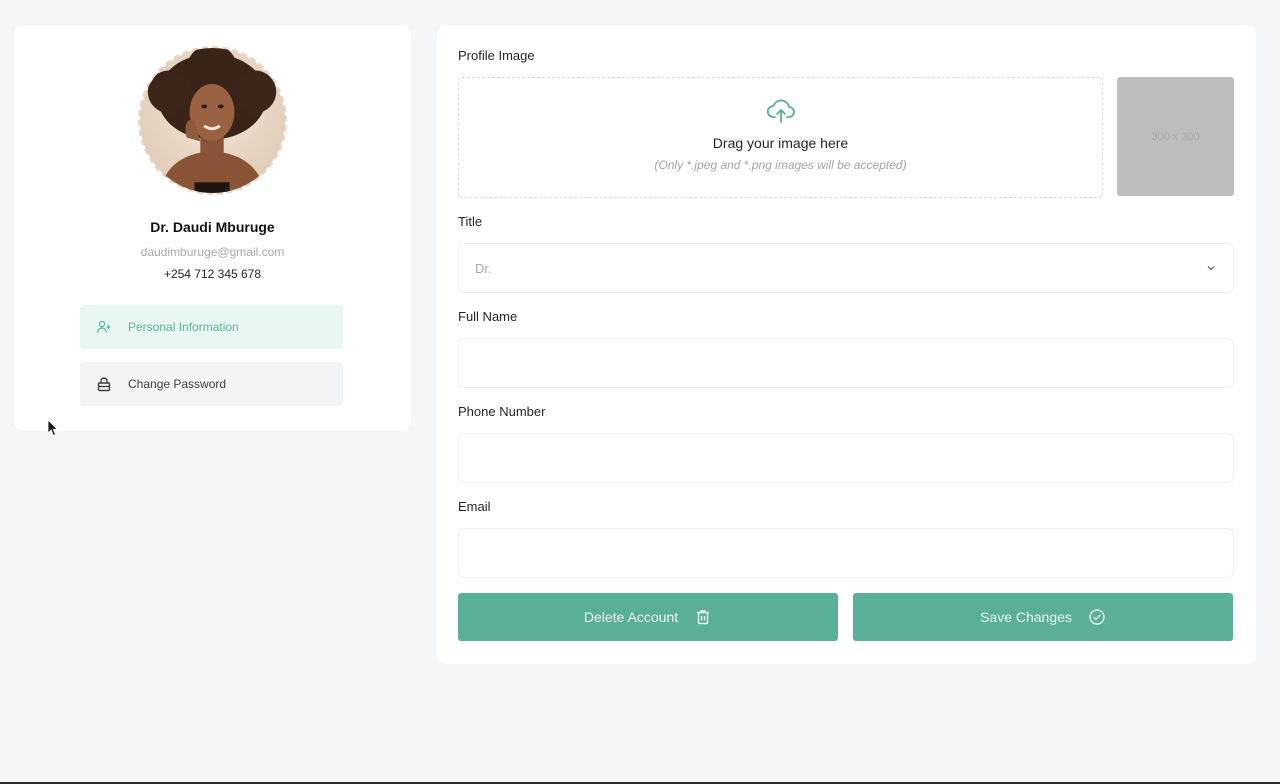  I want to click on profile-email: daudimburuge@gmail.com, so click(212, 252).